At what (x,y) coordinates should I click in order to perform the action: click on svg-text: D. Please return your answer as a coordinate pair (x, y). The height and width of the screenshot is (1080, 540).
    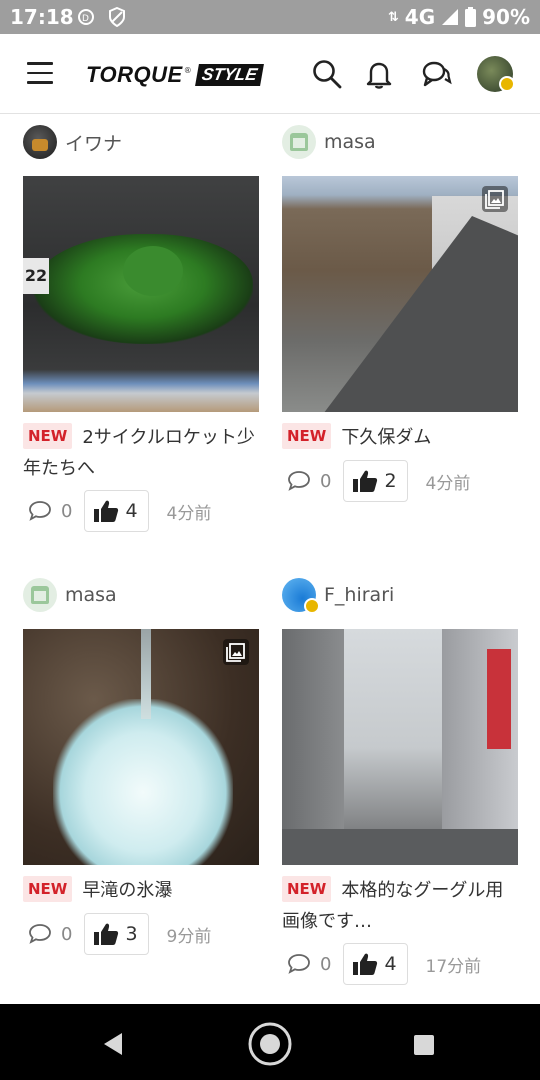
    Looking at the image, I should click on (85, 19).